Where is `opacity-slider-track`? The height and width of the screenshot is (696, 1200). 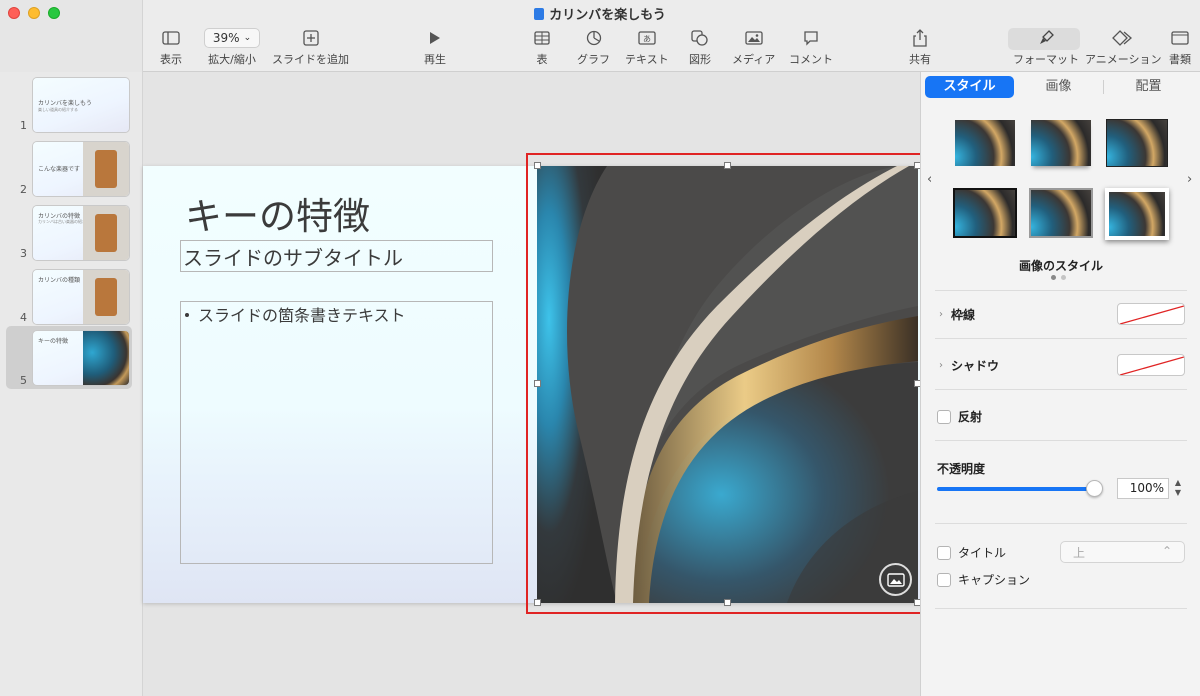 opacity-slider-track is located at coordinates (1017, 489).